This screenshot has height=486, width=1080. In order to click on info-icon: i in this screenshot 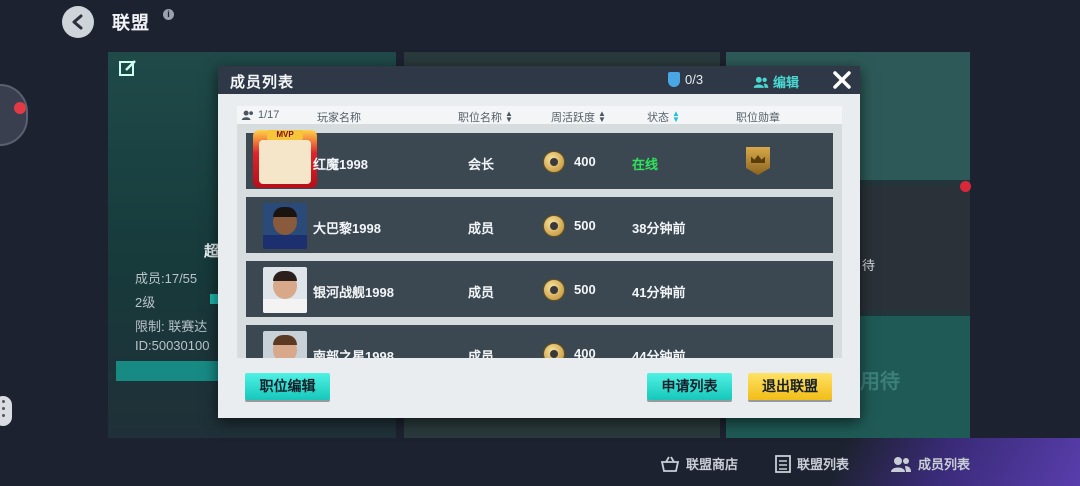, I will do `click(168, 14)`.